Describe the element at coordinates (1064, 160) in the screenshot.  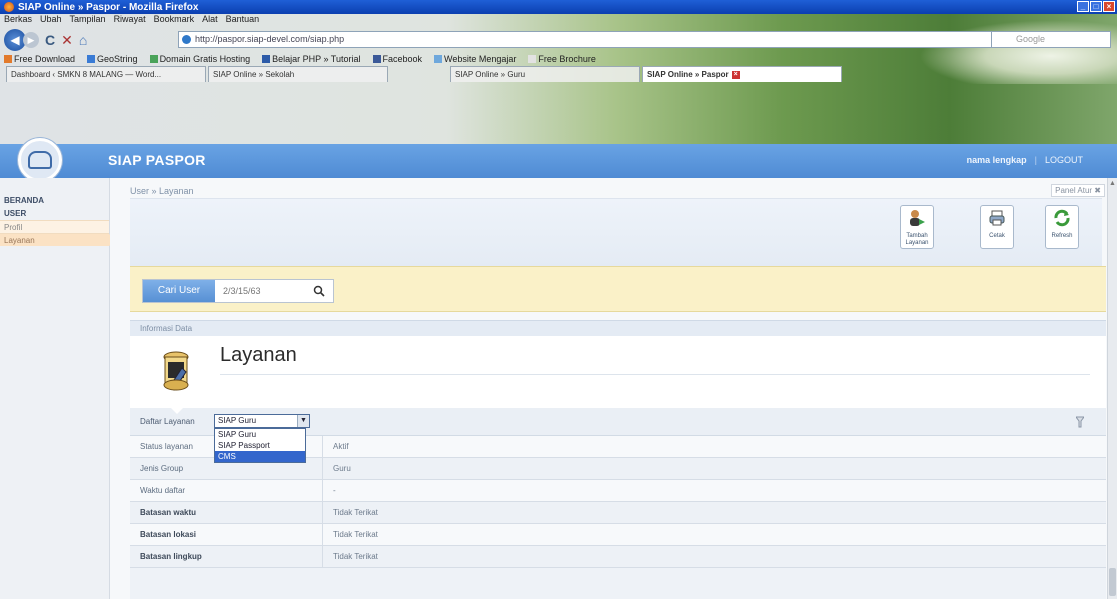
I see `logout-link: LOGOUT` at that location.